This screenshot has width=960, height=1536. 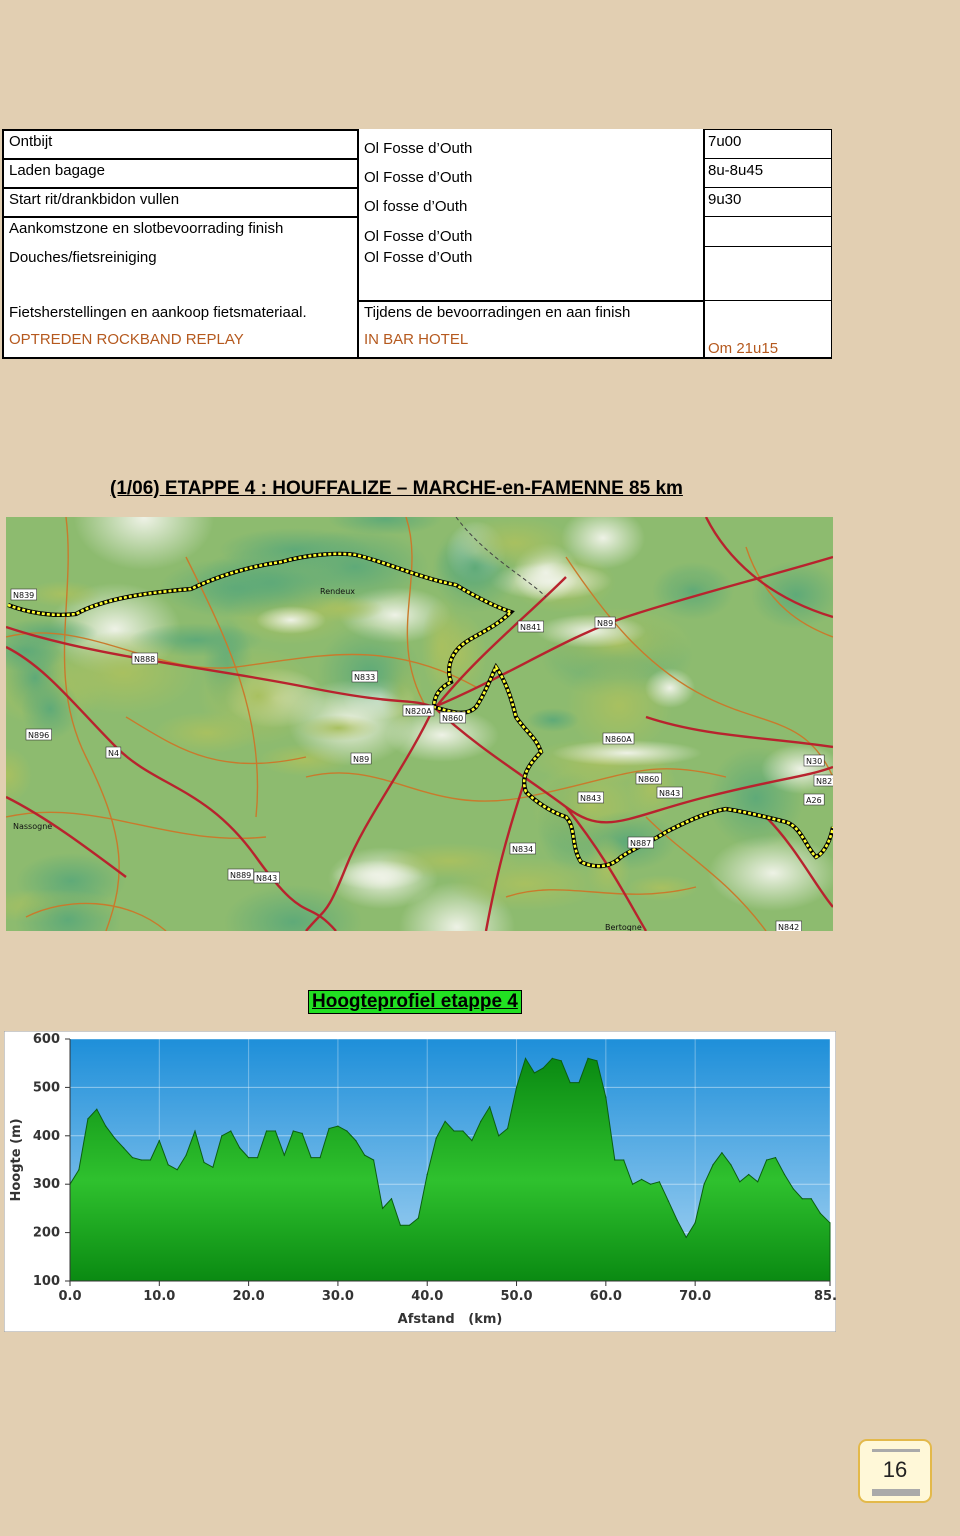 I want to click on x-tick-label: 70.0, so click(x=695, y=1296).